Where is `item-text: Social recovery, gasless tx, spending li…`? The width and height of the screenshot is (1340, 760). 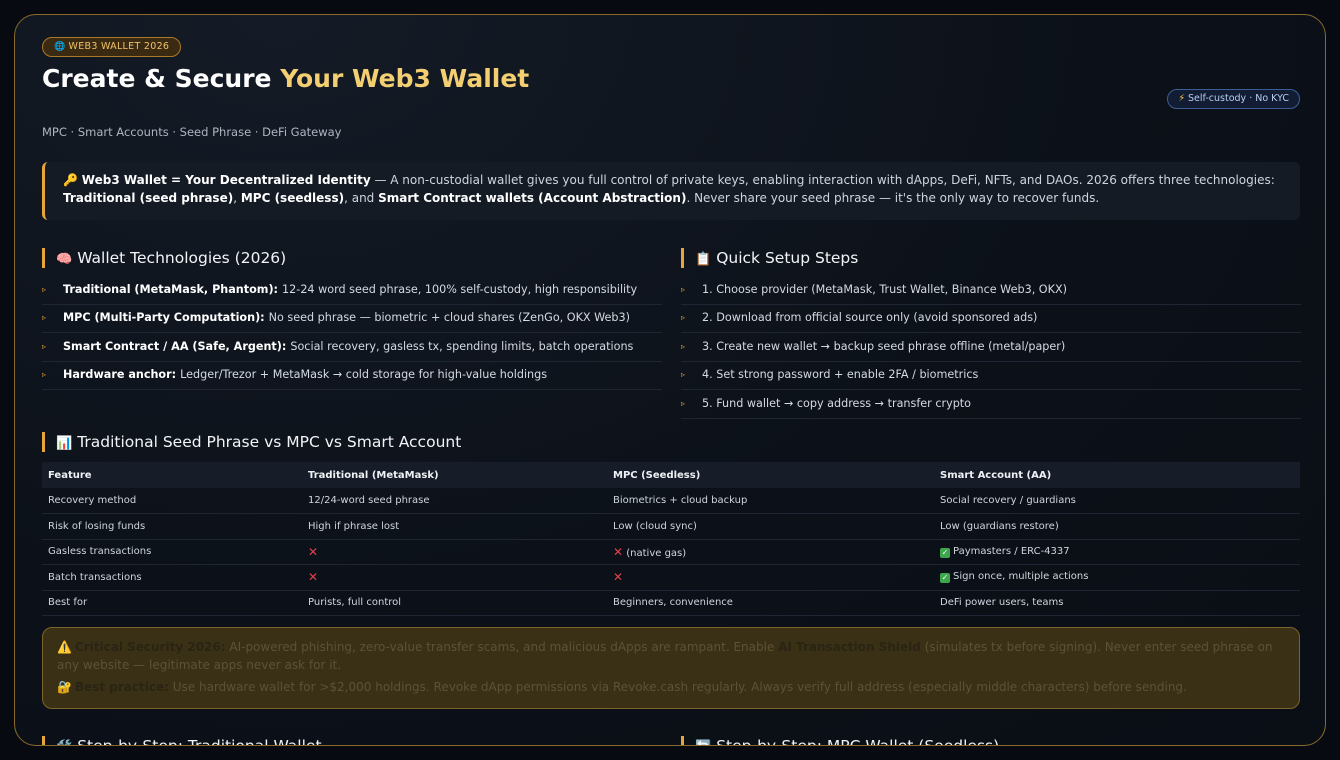 item-text: Social recovery, gasless tx, spending li… is located at coordinates (462, 346).